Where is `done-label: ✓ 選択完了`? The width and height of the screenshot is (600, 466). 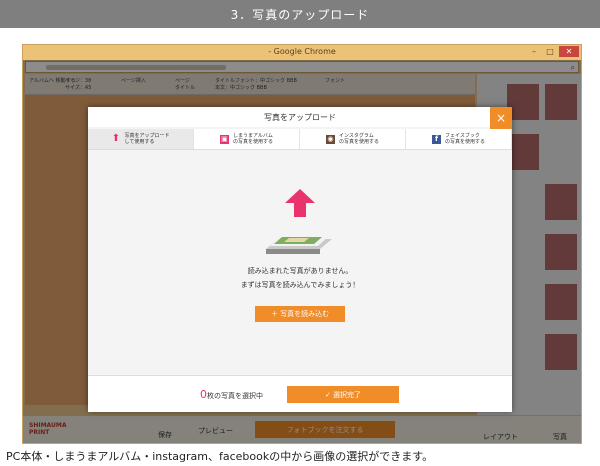
done-label: ✓ 選択完了 is located at coordinates (343, 394).